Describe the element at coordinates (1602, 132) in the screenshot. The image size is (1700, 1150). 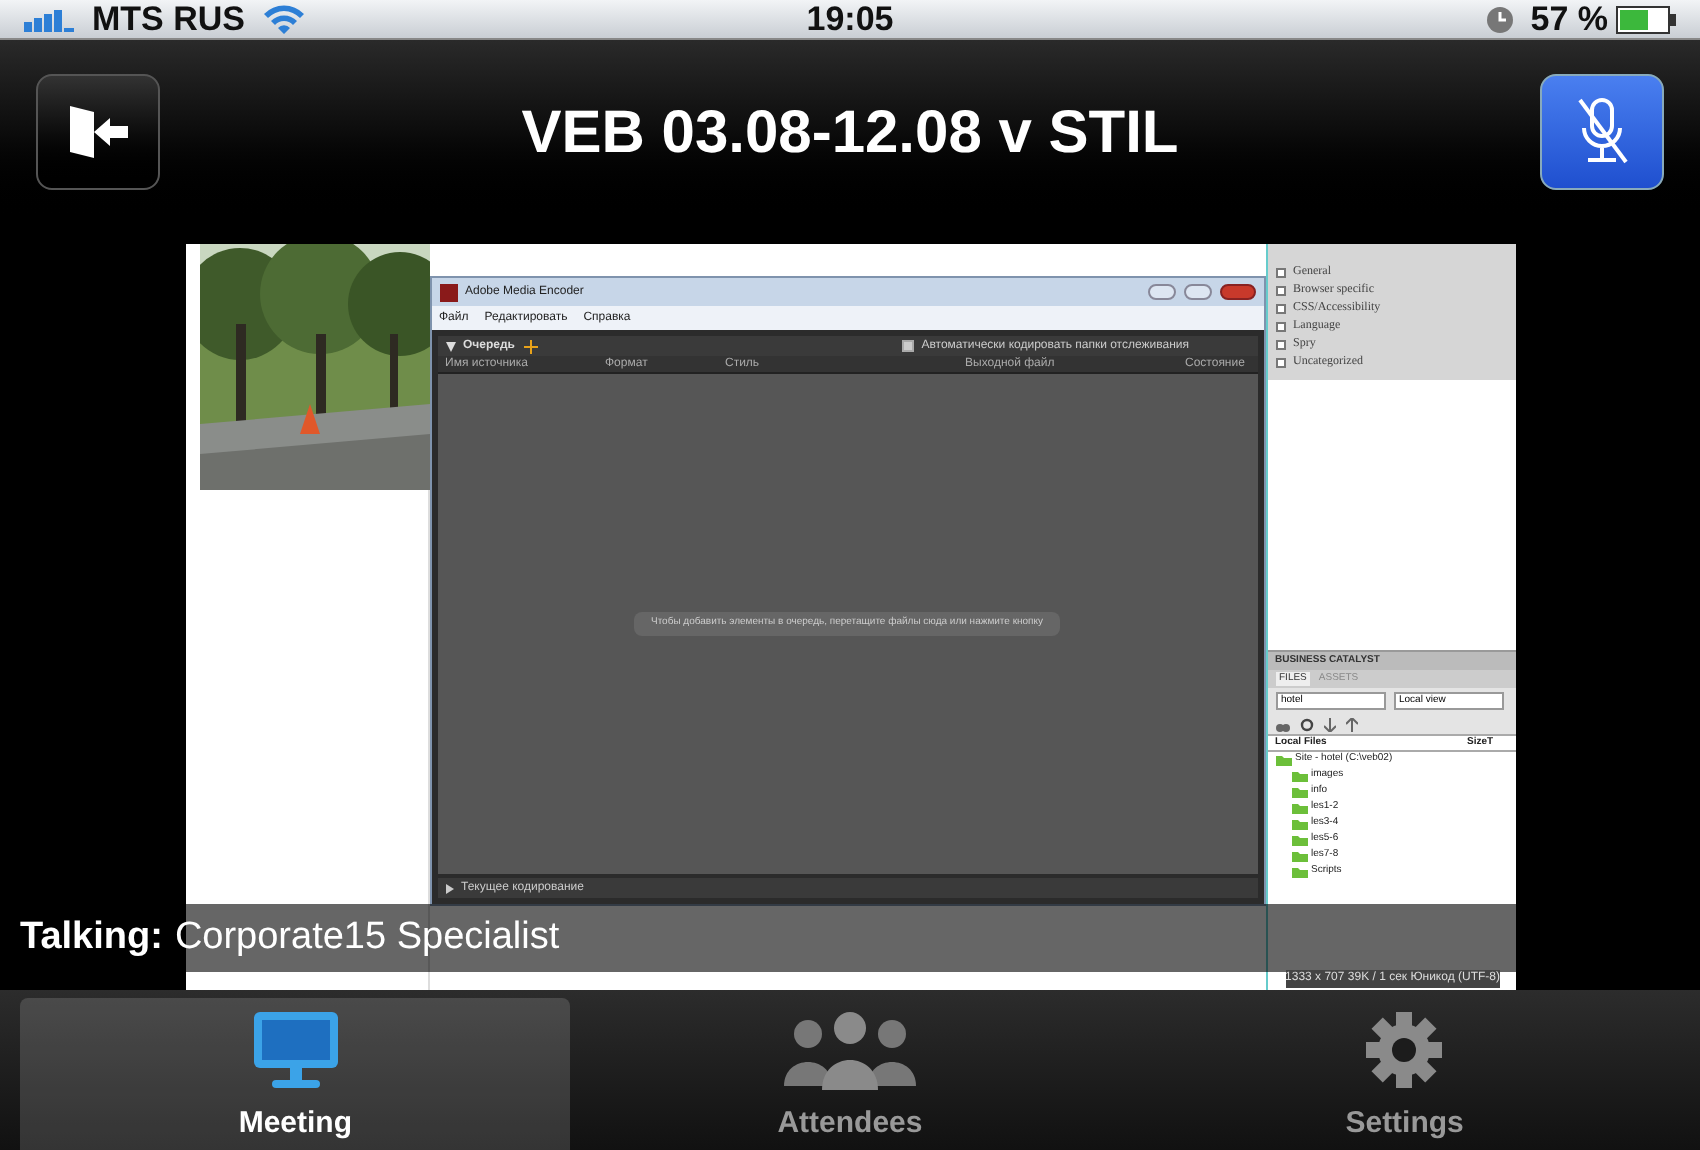
I see `mute-button` at that location.